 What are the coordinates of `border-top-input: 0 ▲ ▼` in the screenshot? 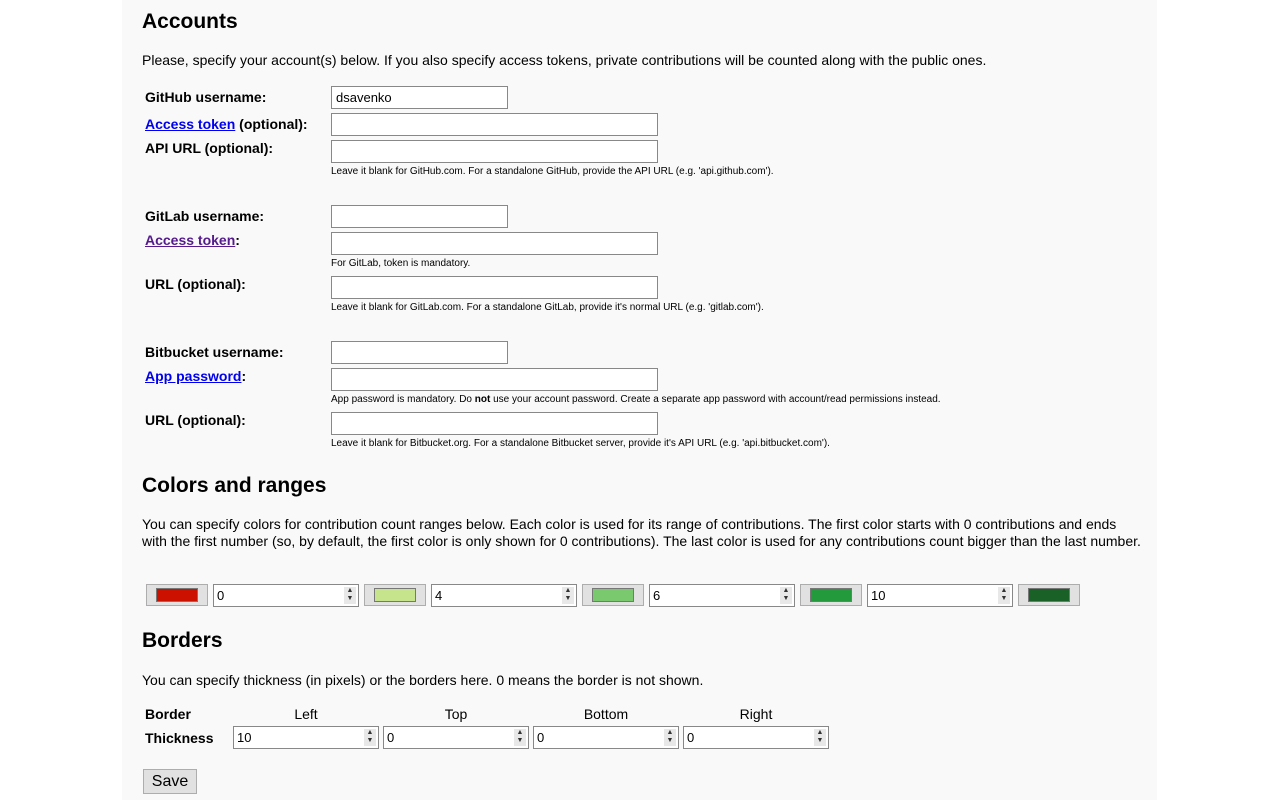 It's located at (456, 737).